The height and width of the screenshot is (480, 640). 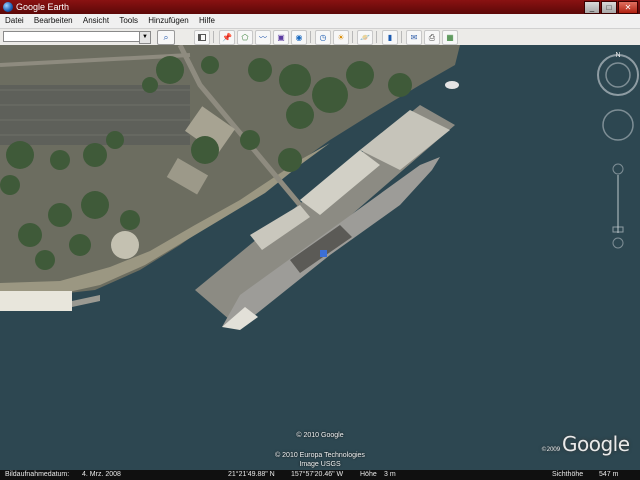 I want to click on planets-button: 🪐, so click(x=365, y=37).